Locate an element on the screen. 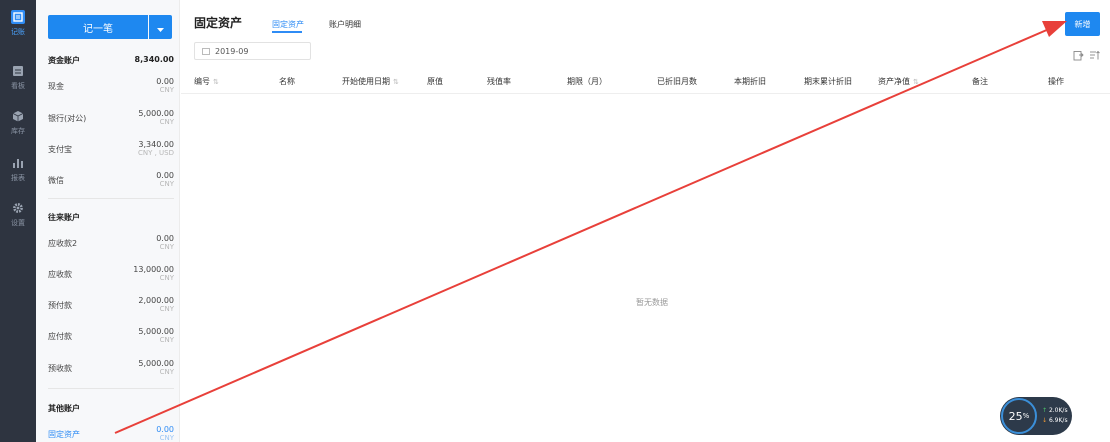 The width and height of the screenshot is (1110, 442). network-speed-widget: 25% ↑ 2.0K/s ↓ 6.9K/s is located at coordinates (1036, 416).